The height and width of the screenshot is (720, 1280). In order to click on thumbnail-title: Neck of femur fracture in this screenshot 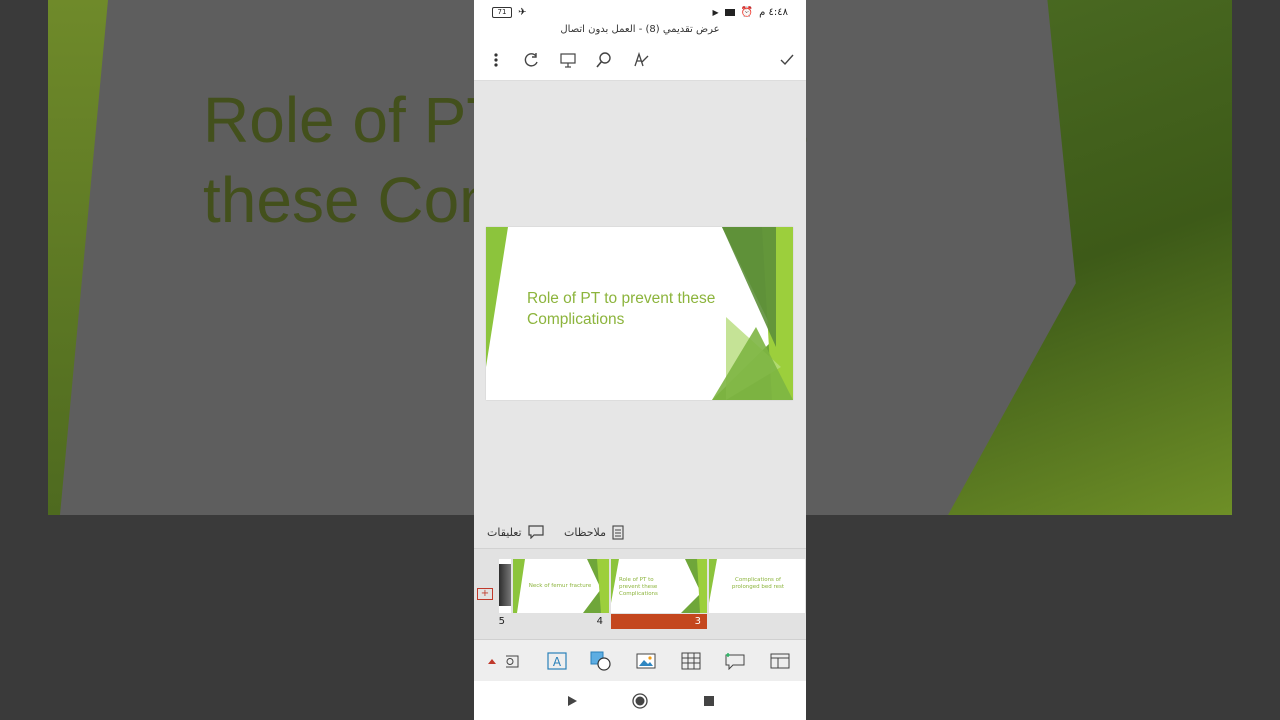, I will do `click(560, 586)`.